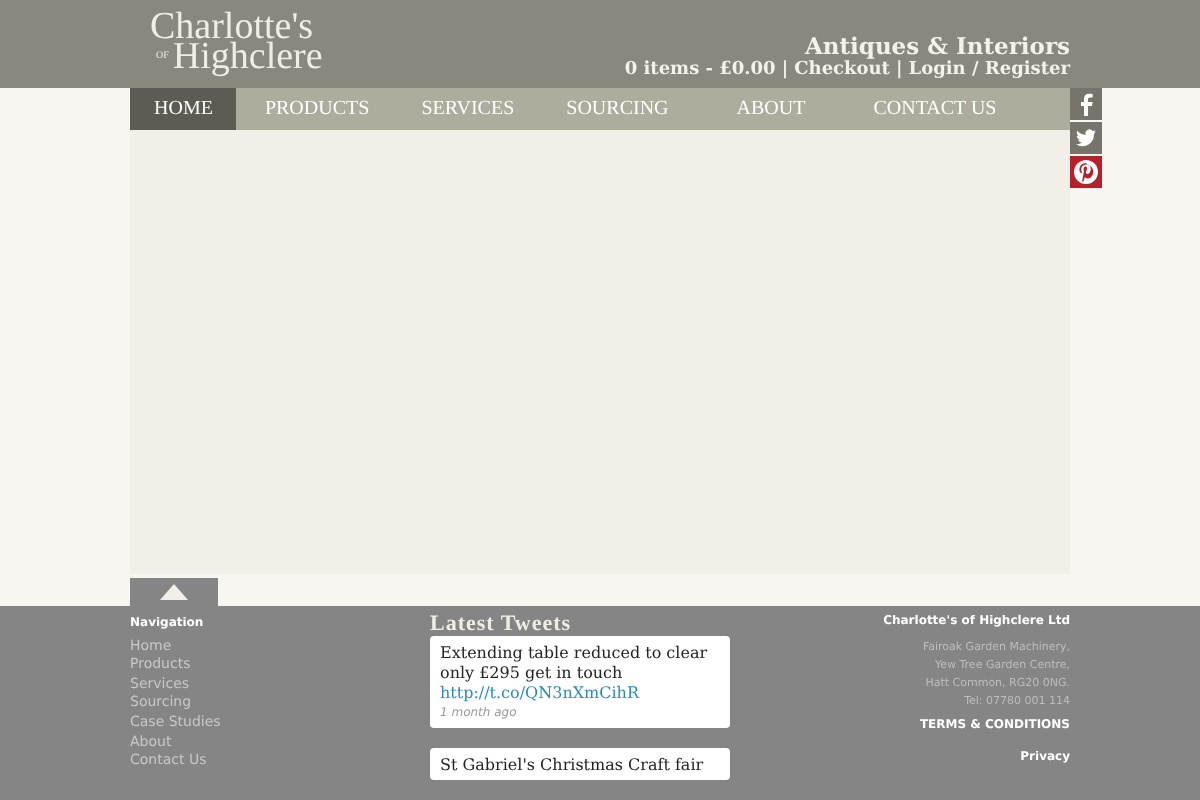 The image size is (1200, 800). What do you see at coordinates (771, 108) in the screenshot?
I see `nav-tab: ABOUT` at bounding box center [771, 108].